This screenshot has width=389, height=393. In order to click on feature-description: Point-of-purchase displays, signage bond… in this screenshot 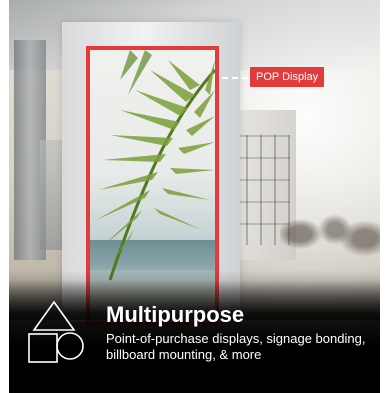, I will do `click(236, 346)`.